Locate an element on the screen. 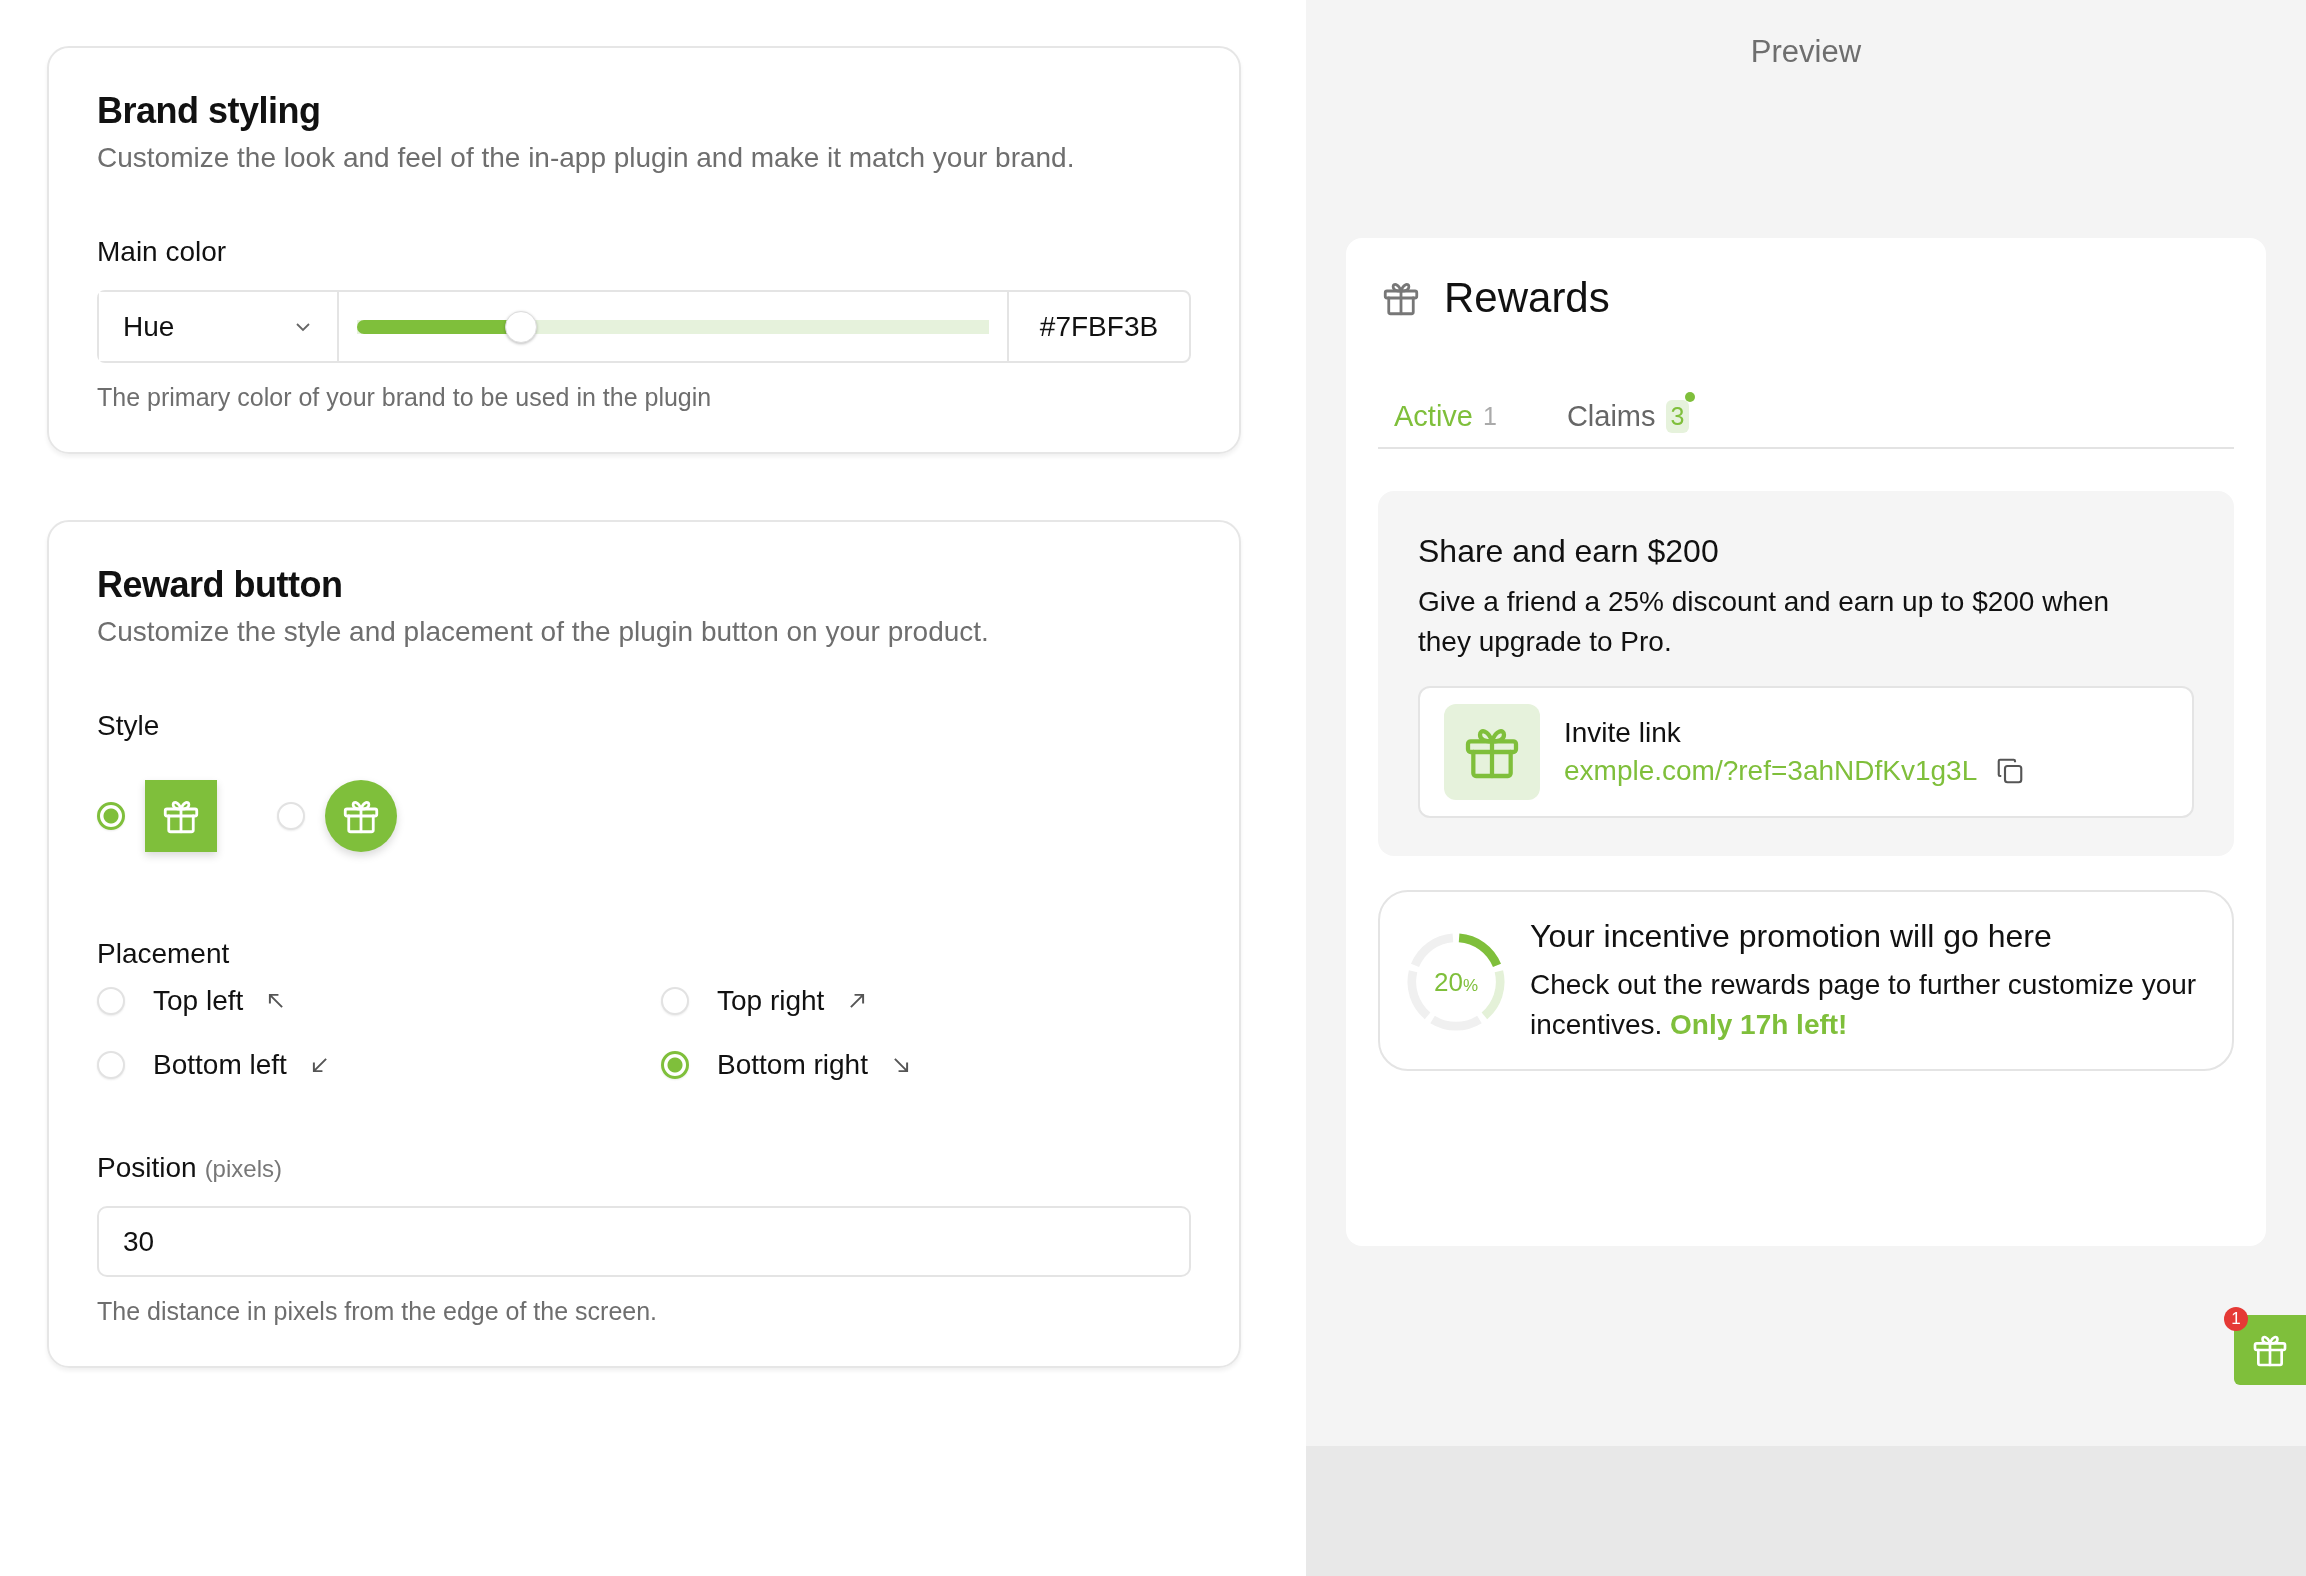  card-description: Customize the look and feel of the in-app plugin and make it match your brand. is located at coordinates (586, 158).